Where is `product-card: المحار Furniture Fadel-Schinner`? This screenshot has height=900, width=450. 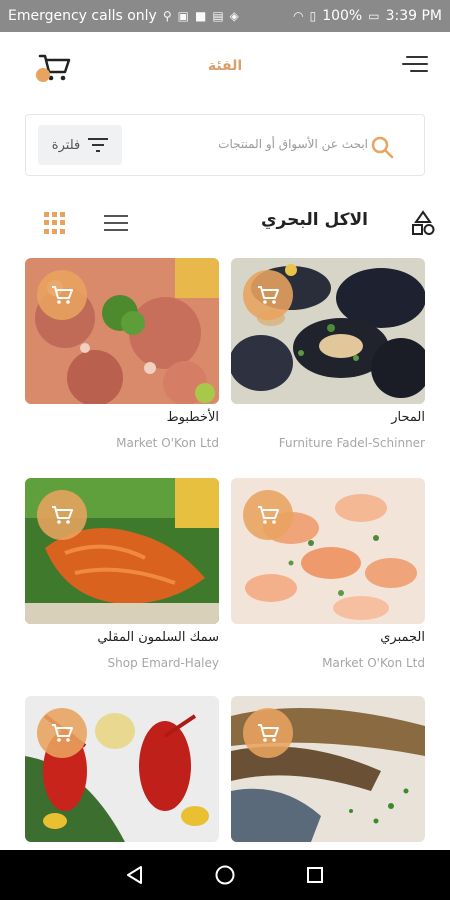
product-card: المحار Furniture Fadel-Schinner is located at coordinates (328, 354).